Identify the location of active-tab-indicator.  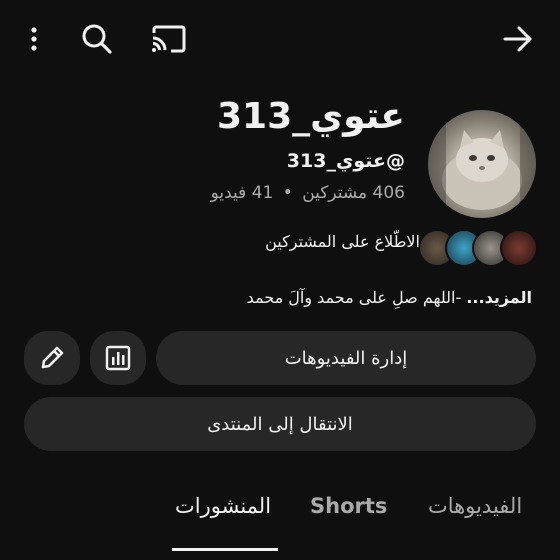
(225, 549).